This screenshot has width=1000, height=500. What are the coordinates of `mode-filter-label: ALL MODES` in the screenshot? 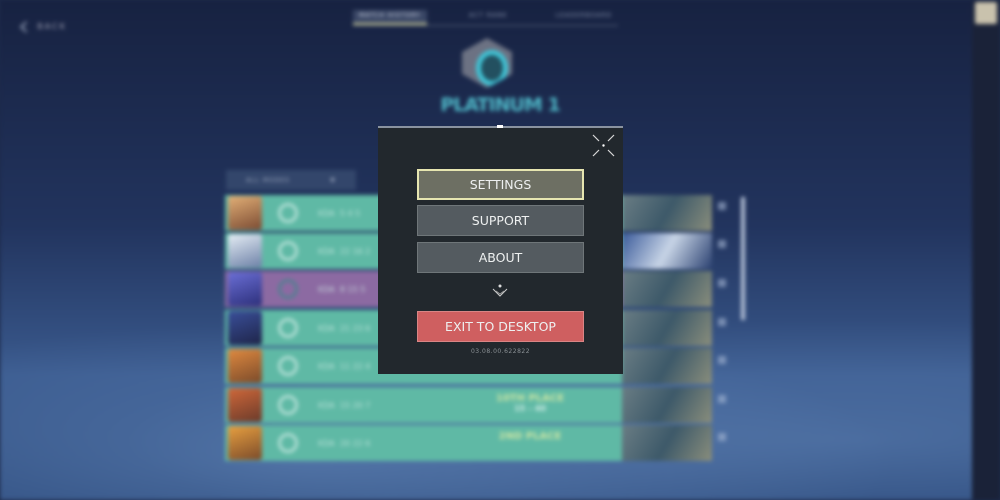 It's located at (268, 180).